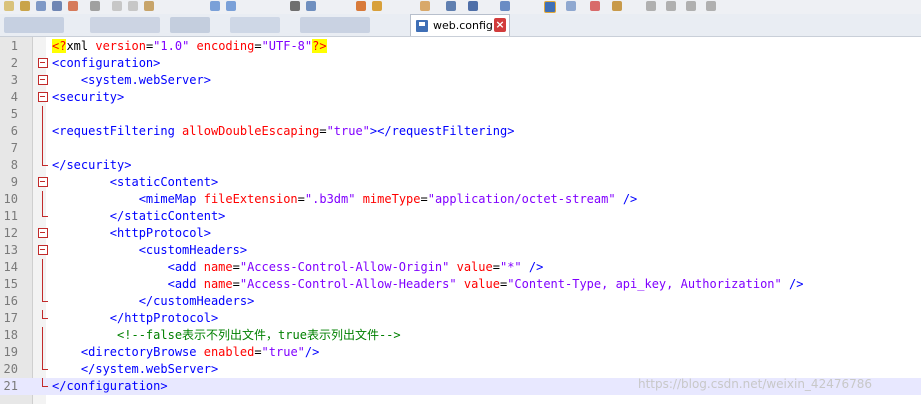 This screenshot has width=921, height=404. Describe the element at coordinates (460, 46) in the screenshot. I see `code-line: 1 <?xml version="1.0" encoding="UTF-8"?>` at that location.